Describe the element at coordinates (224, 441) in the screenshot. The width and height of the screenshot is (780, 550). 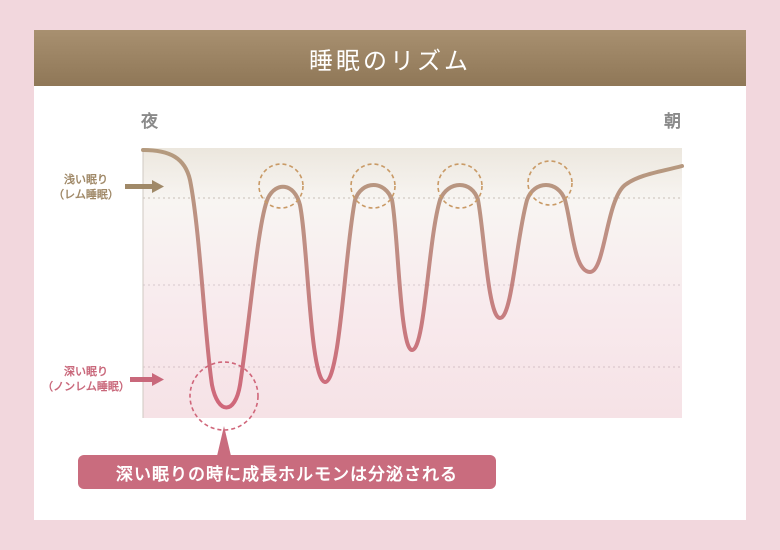
I see `callout-pointer` at that location.